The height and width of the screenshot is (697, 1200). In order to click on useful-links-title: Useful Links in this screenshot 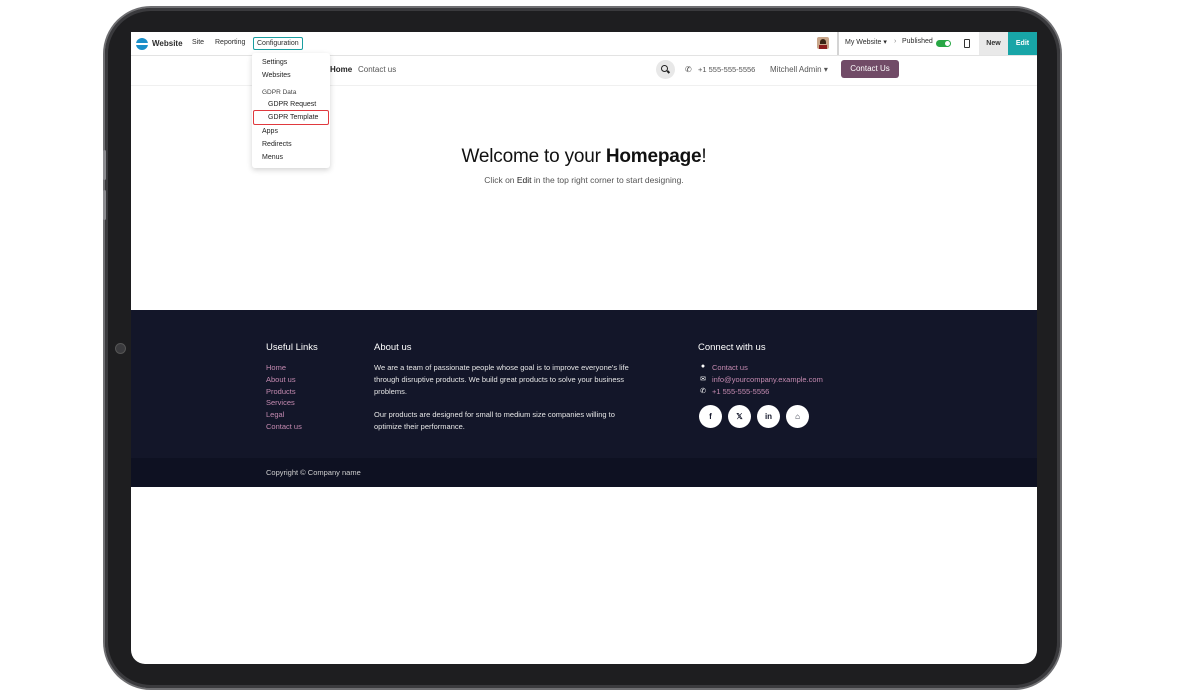, I will do `click(292, 347)`.